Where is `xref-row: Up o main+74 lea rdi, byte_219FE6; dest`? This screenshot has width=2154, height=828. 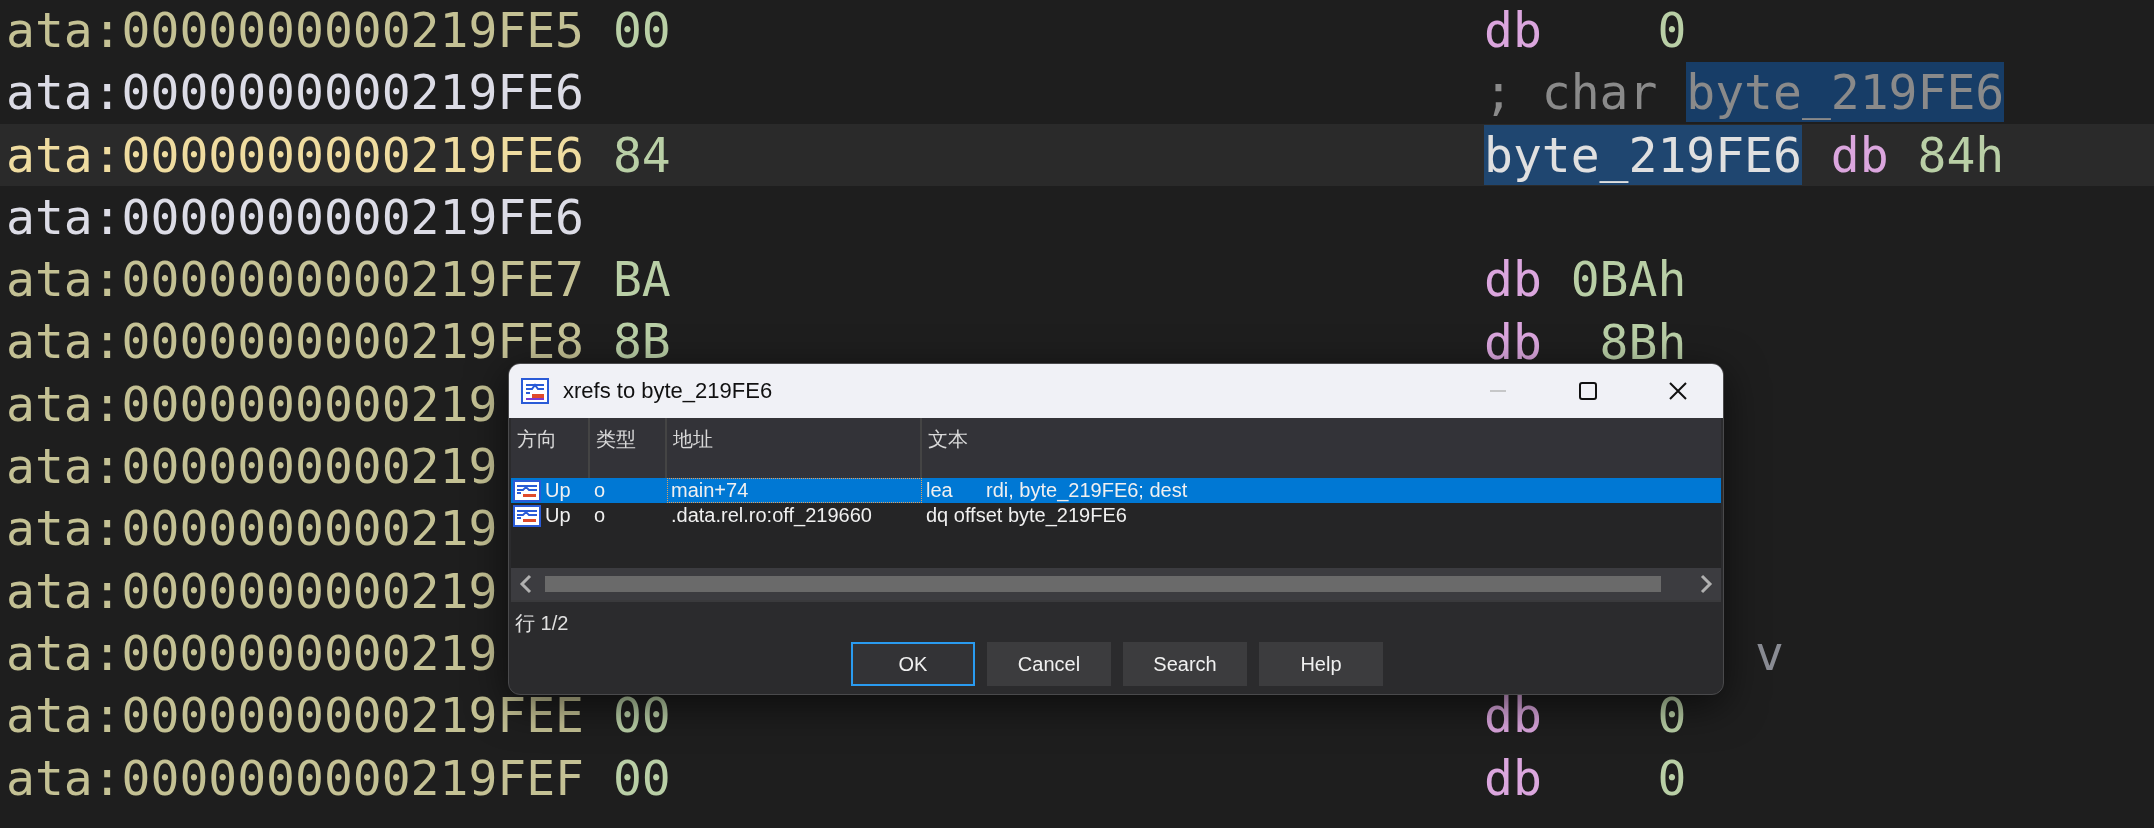 xref-row: Up o main+74 lea rdi, byte_219FE6; dest is located at coordinates (1116, 490).